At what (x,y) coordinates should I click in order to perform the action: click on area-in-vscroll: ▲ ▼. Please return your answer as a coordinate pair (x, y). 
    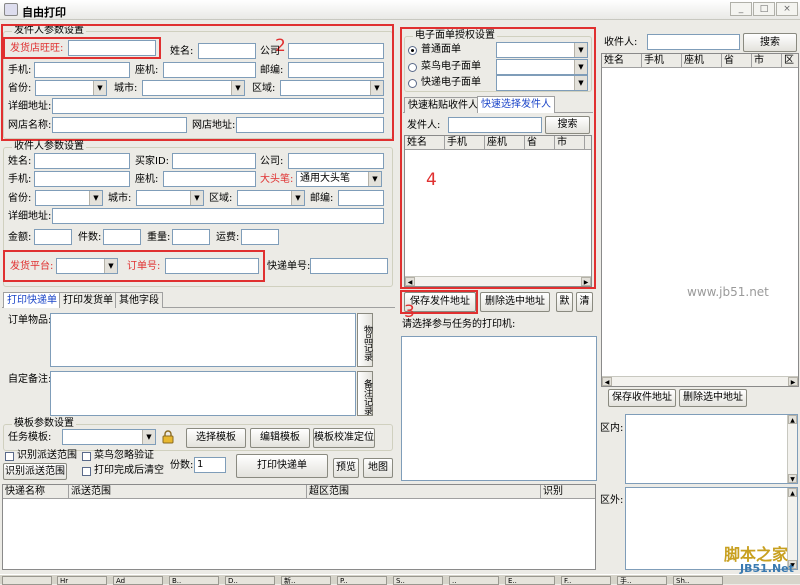
    Looking at the image, I should click on (792, 449).